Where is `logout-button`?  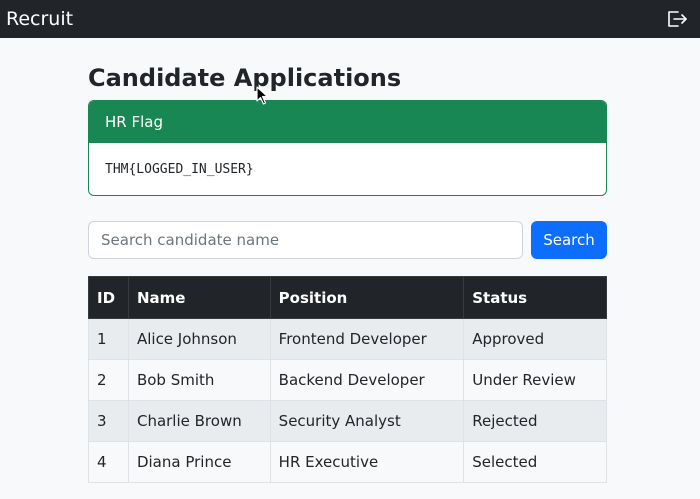 logout-button is located at coordinates (677, 19).